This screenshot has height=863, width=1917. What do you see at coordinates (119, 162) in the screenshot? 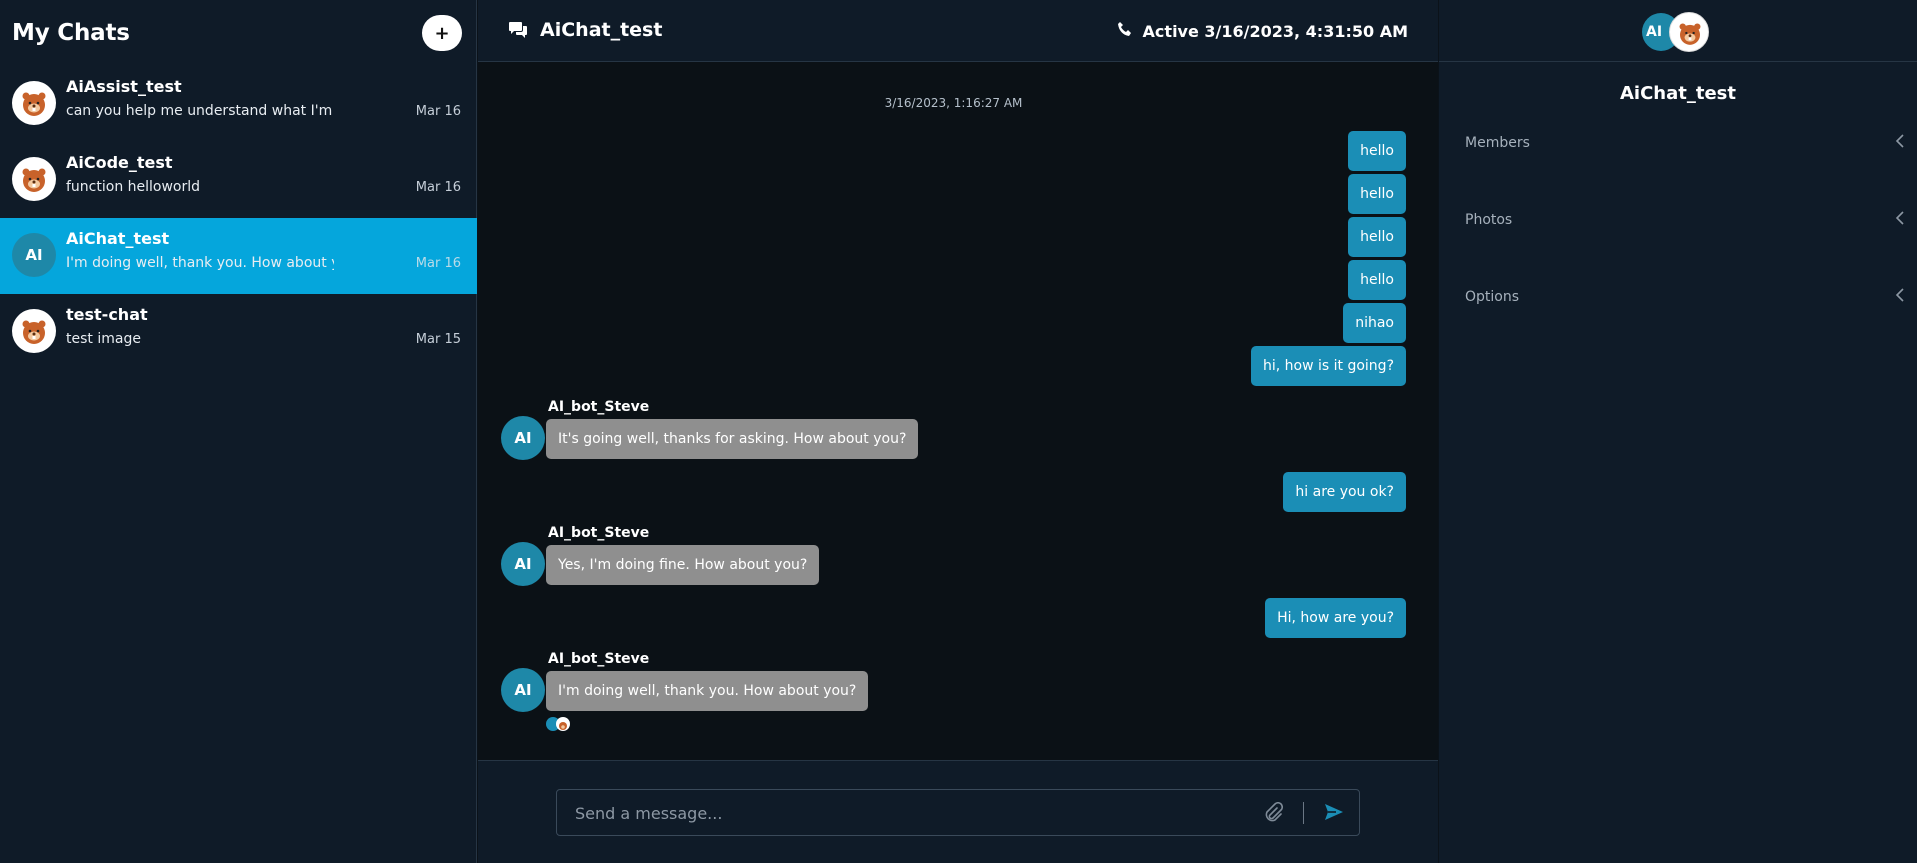
I see `chat-name: AiCode_test` at bounding box center [119, 162].